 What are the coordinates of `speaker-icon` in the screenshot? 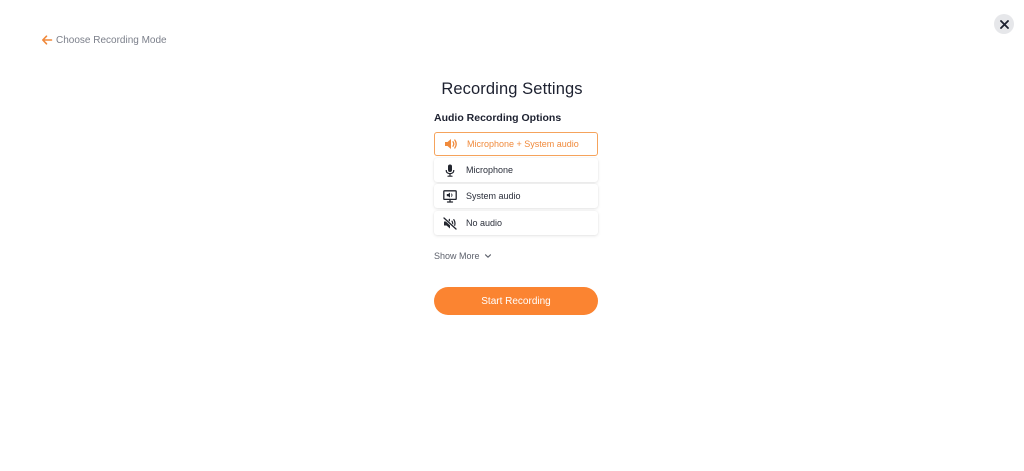 It's located at (451, 144).